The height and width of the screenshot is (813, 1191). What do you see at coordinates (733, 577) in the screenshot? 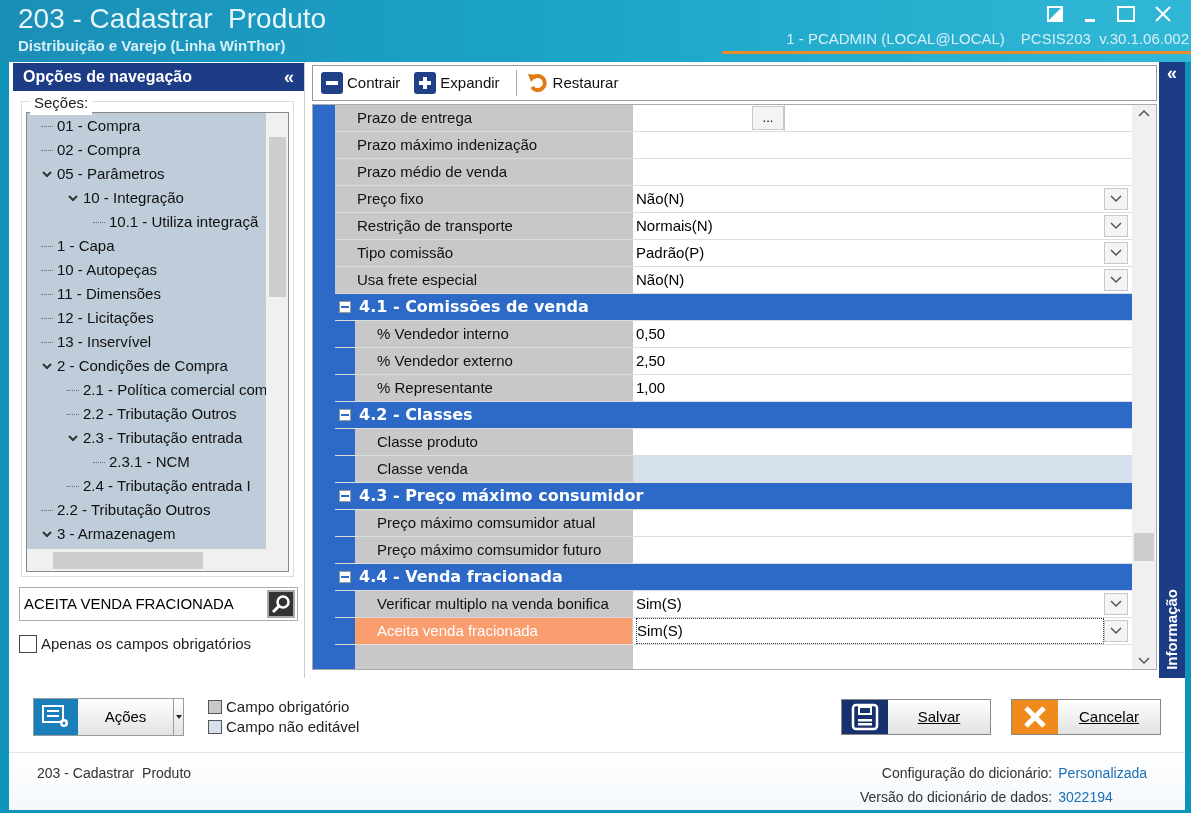
I see `section-header: 4.4 - Venda fracionada` at bounding box center [733, 577].